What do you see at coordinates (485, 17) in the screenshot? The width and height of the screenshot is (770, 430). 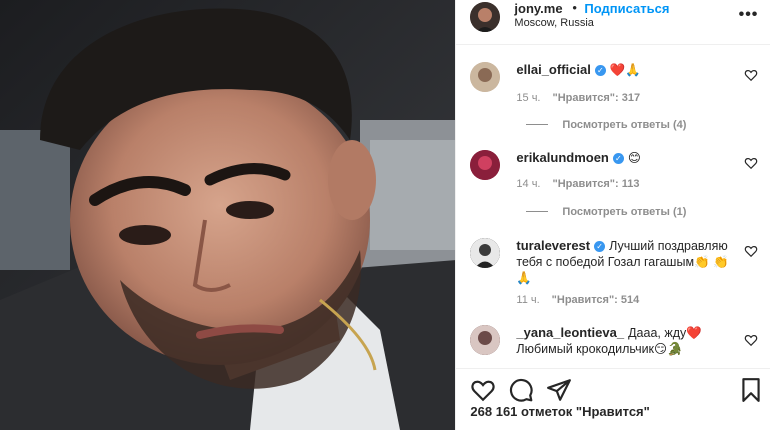 I see `author-avatar` at bounding box center [485, 17].